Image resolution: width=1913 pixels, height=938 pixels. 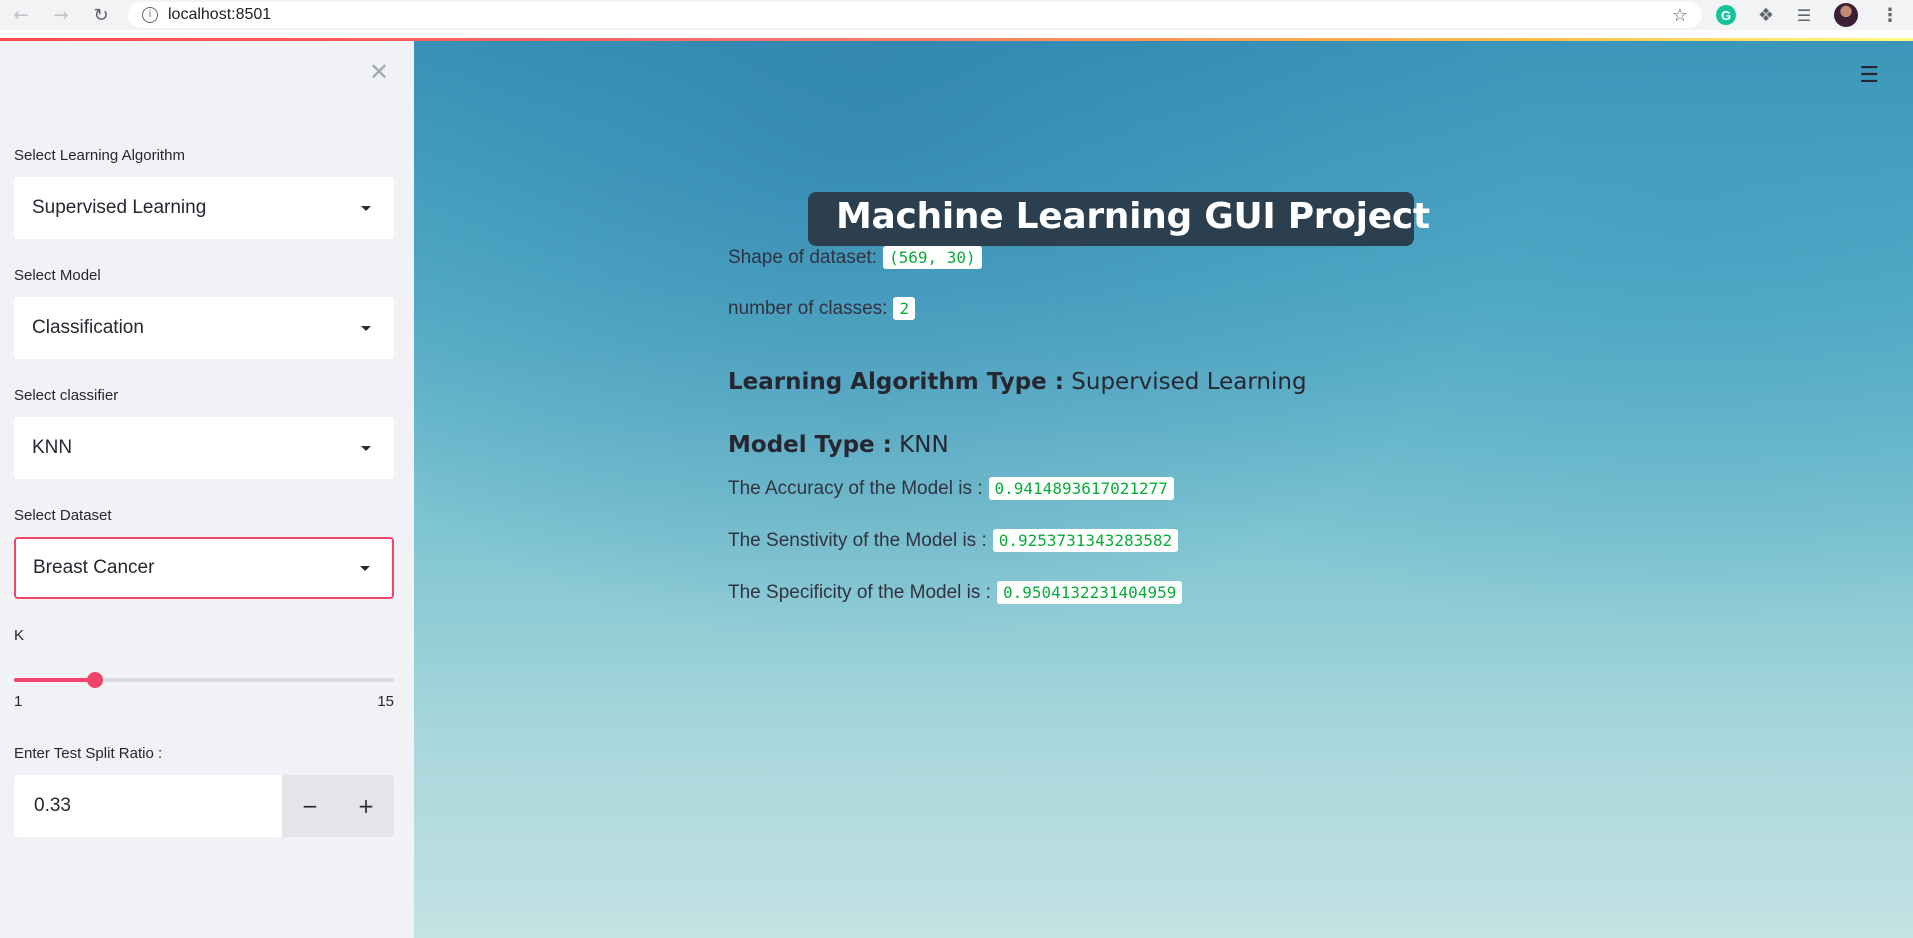 What do you see at coordinates (21, 15) in the screenshot?
I see `back-icon: ←` at bounding box center [21, 15].